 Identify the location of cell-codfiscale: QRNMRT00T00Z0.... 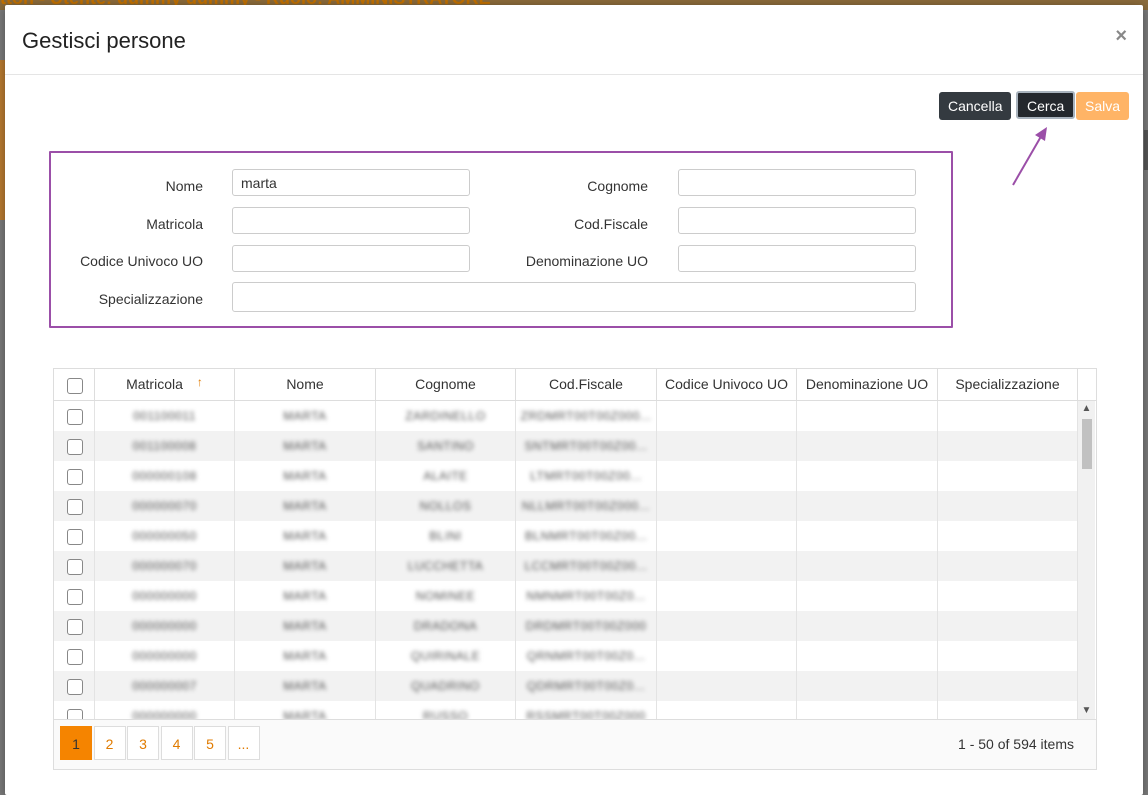
(586, 656).